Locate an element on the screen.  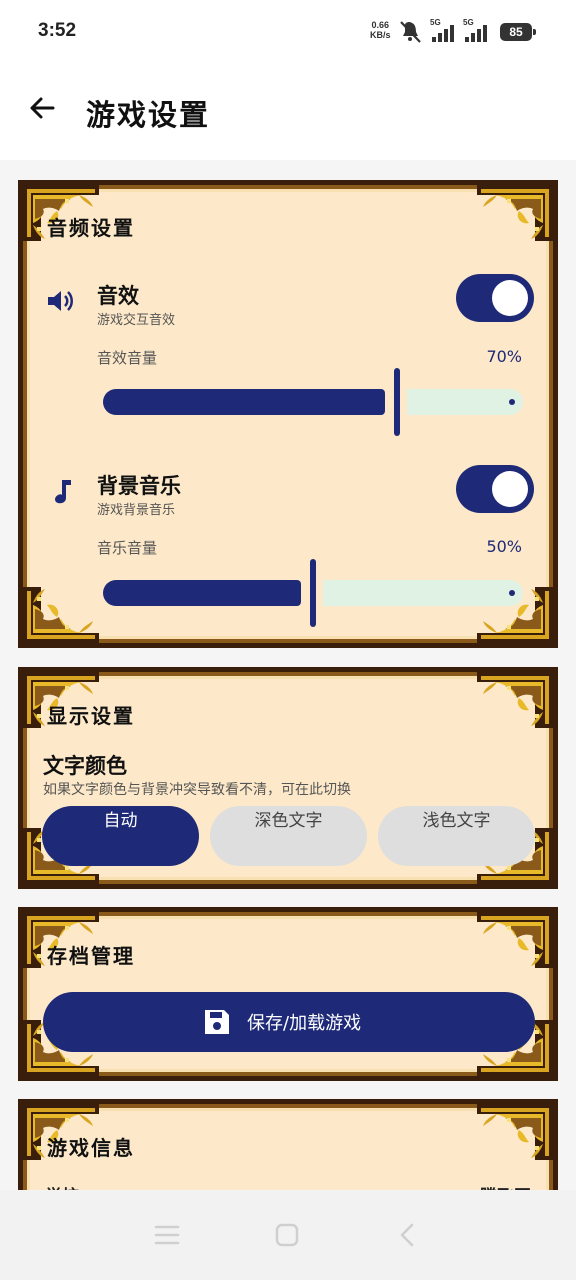
battery-icon: 85 is located at coordinates (518, 32).